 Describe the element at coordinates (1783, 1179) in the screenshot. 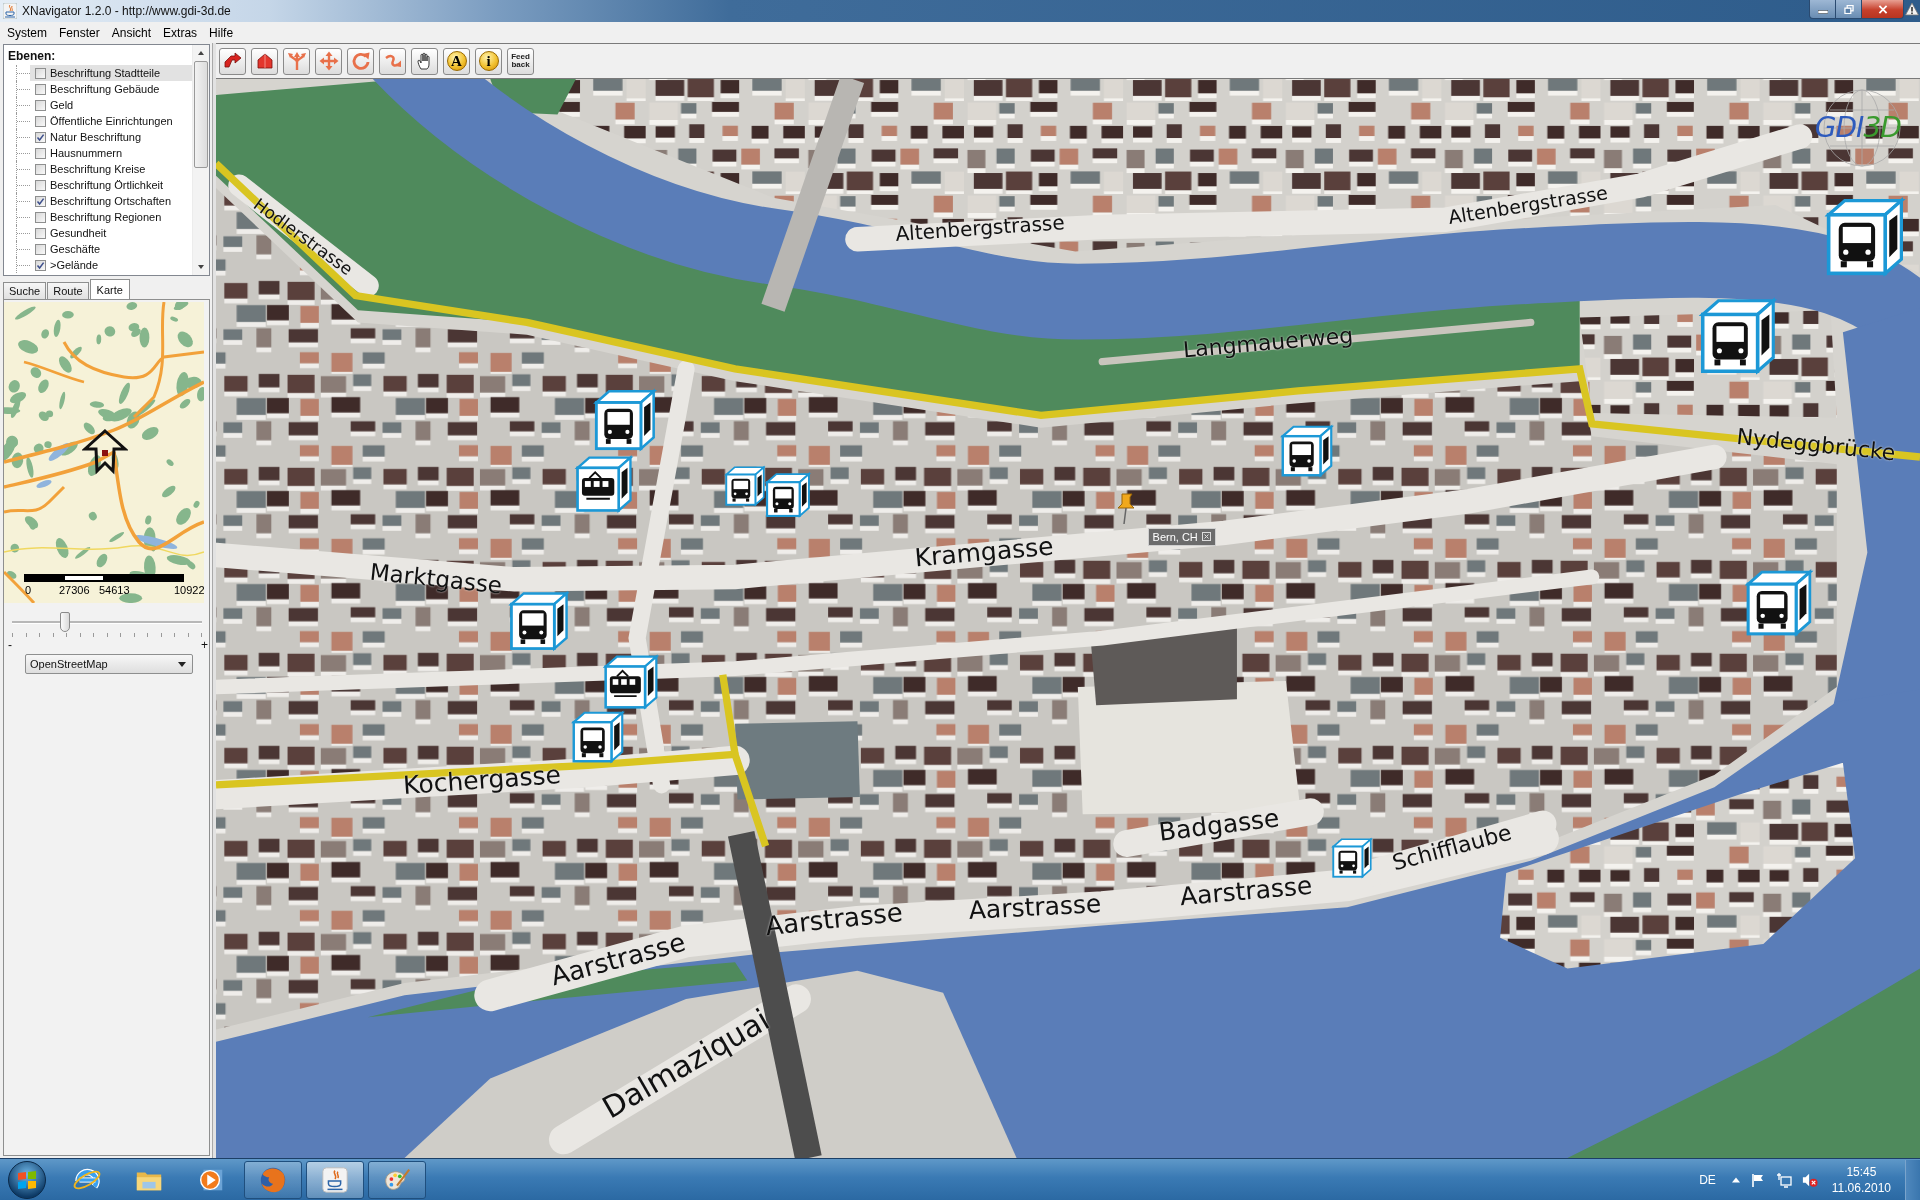

I see `network-icon` at that location.